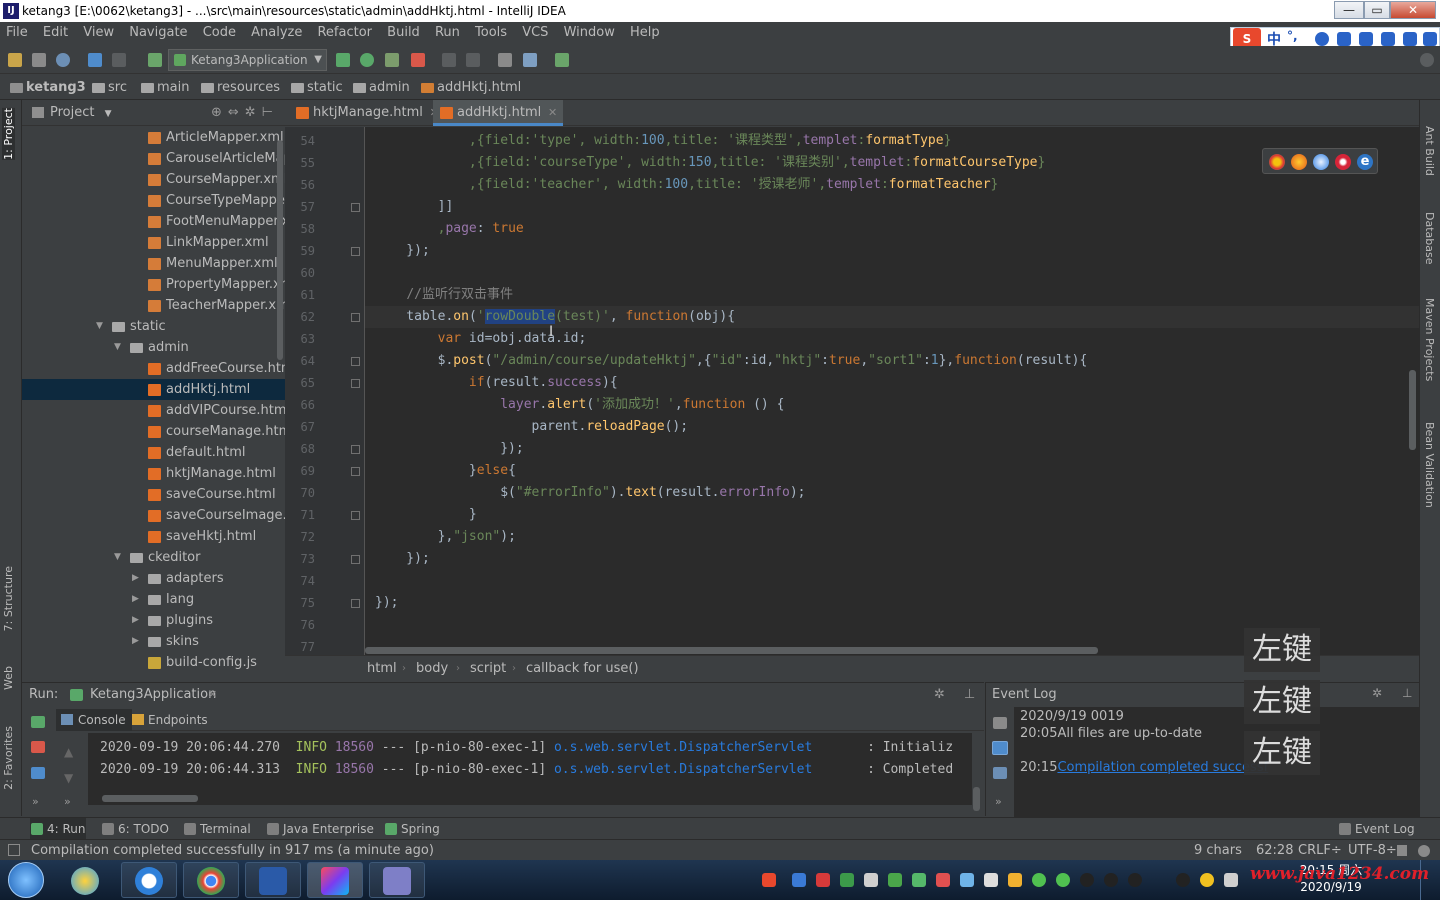 The image size is (1440, 900). What do you see at coordinates (247, 60) in the screenshot?
I see `run-configuration-select: Ketang3Application ▼` at bounding box center [247, 60].